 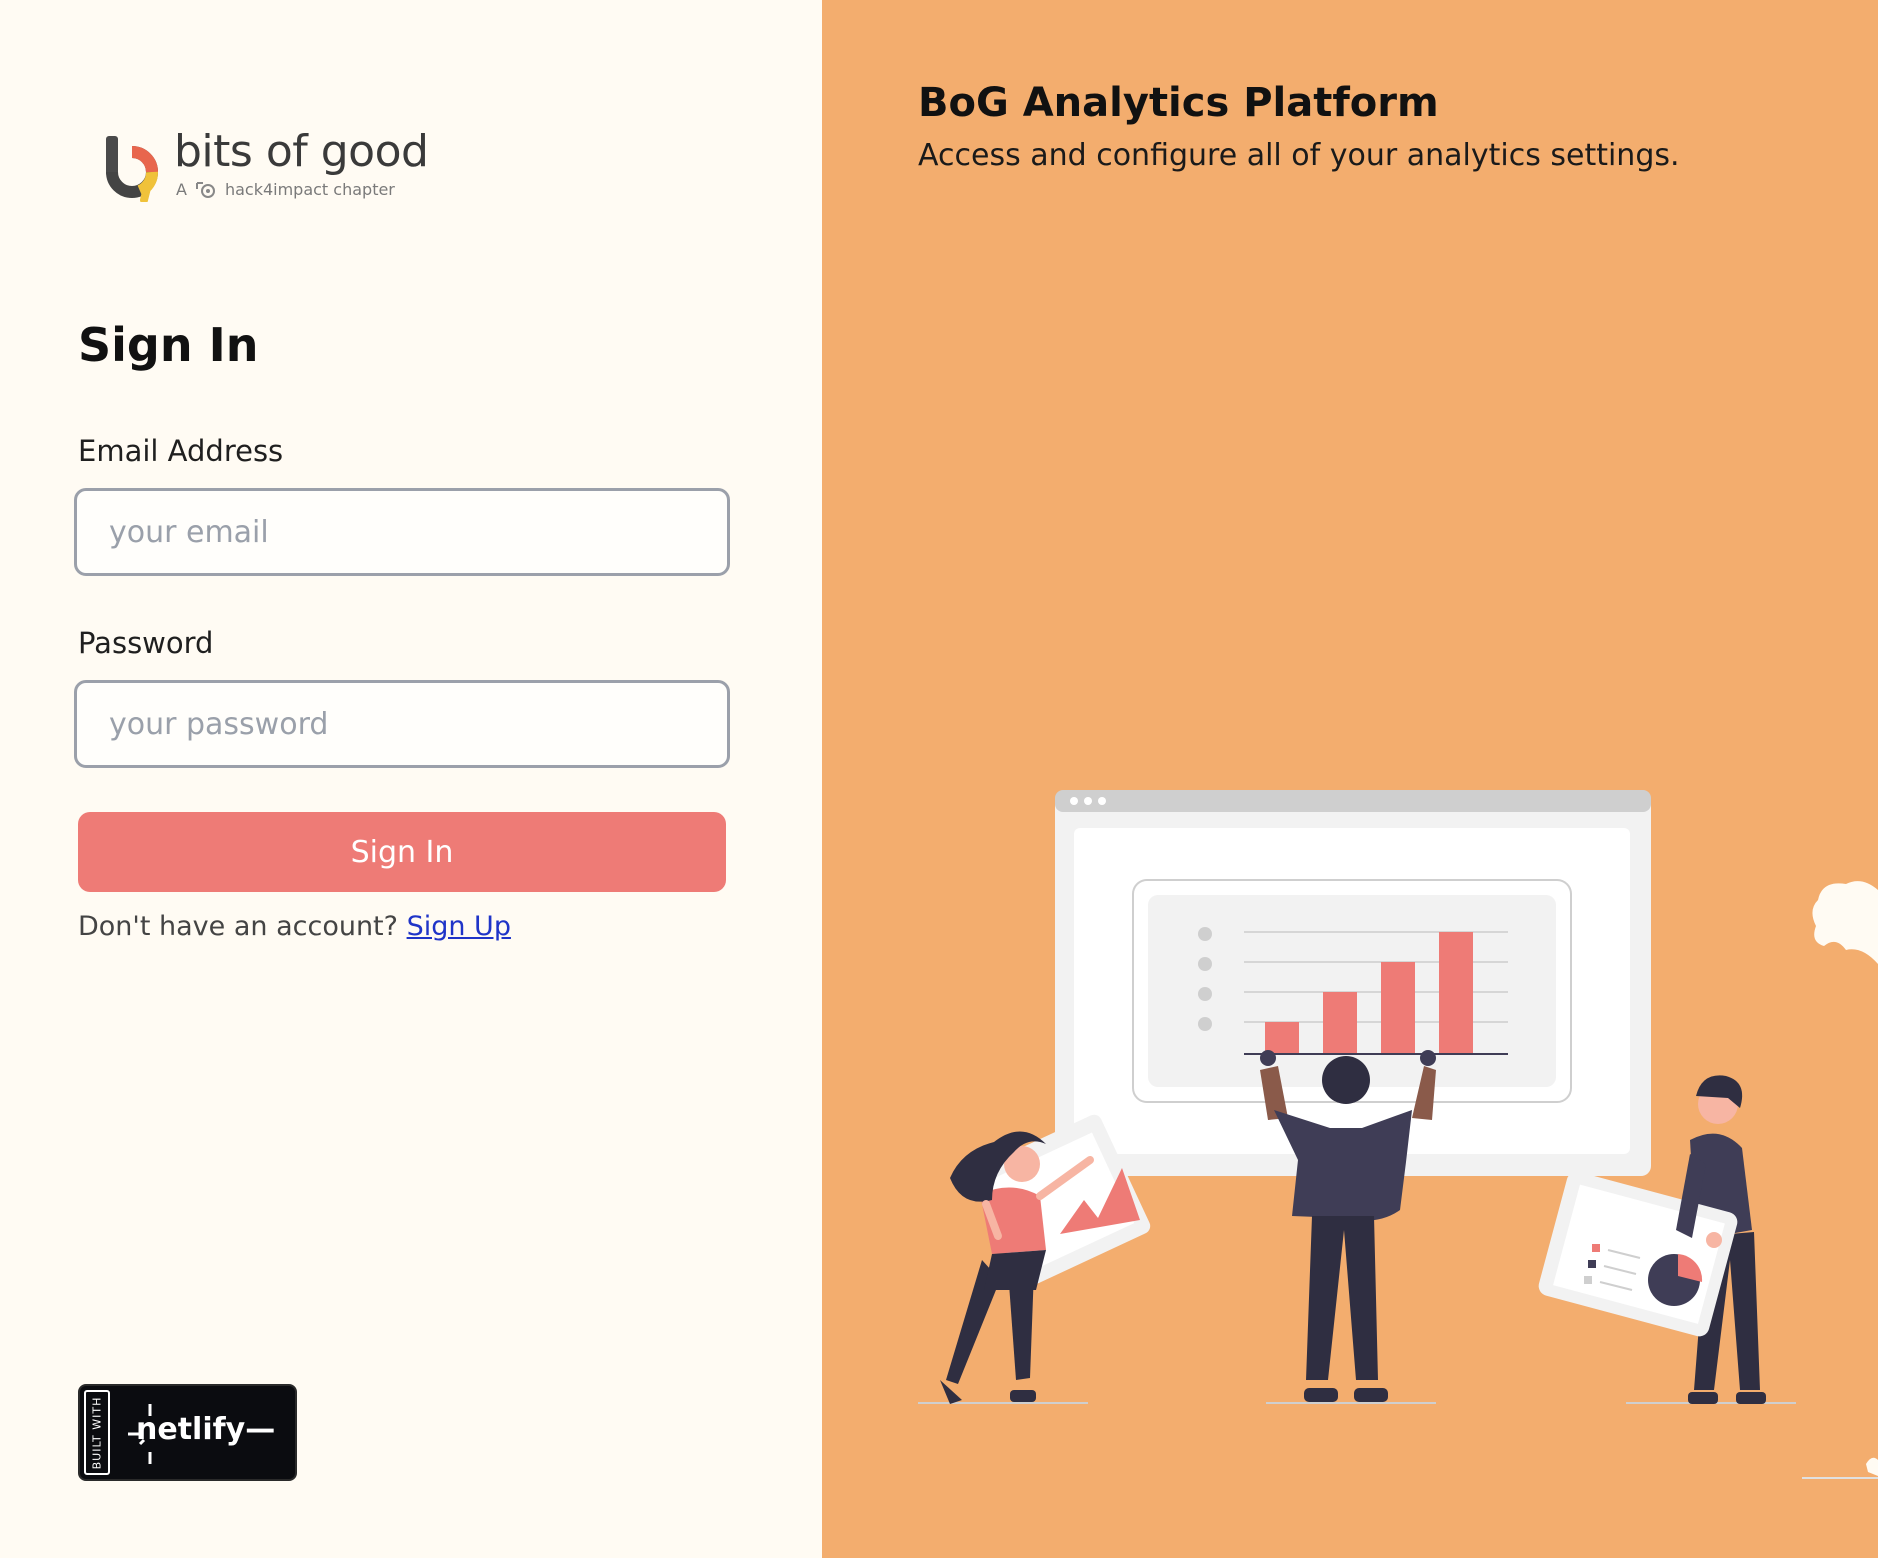 I want to click on netlify-wordmark: netlify—, so click(x=205, y=1429).